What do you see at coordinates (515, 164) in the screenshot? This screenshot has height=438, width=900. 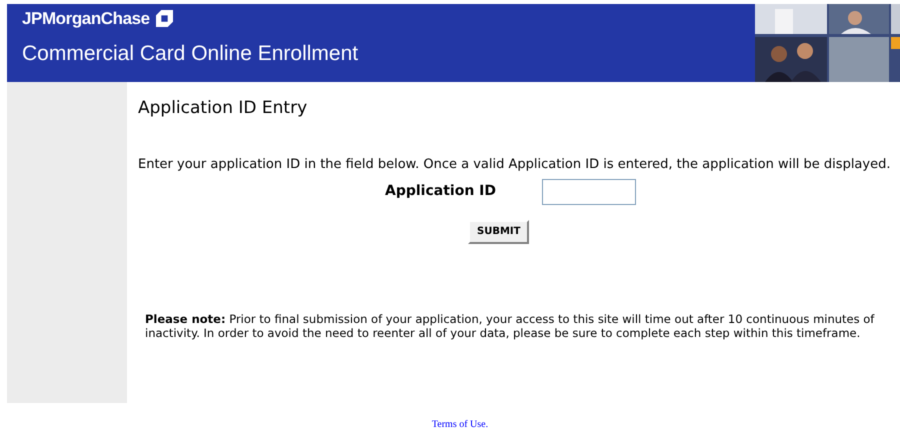 I see `instructions-text: Enter your application ID in the field below. Once a valid Application ID is entered, the application will be displayed.` at bounding box center [515, 164].